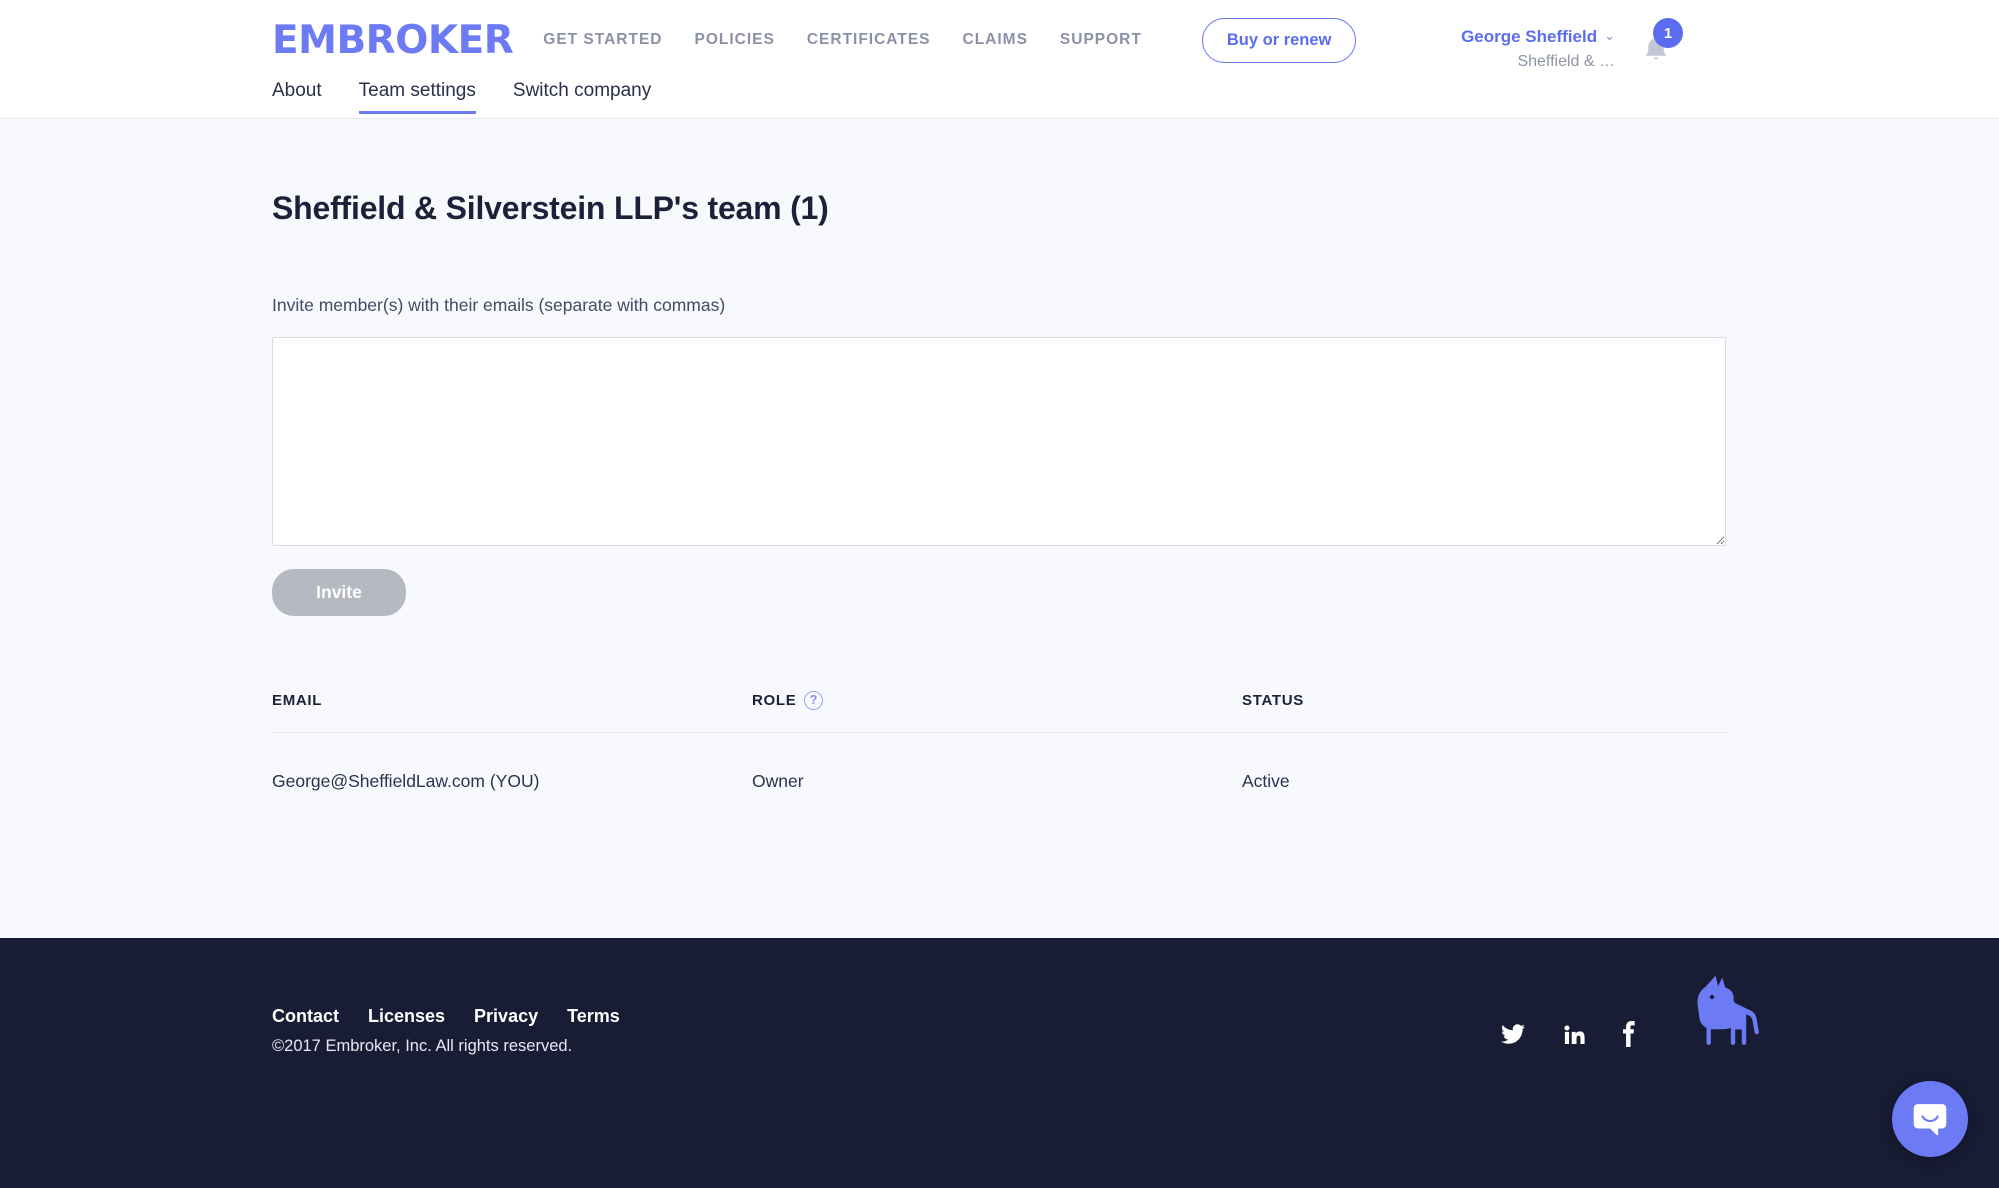  What do you see at coordinates (999, 99) in the screenshot?
I see `secondary-navigation: About Team settings Switch company` at bounding box center [999, 99].